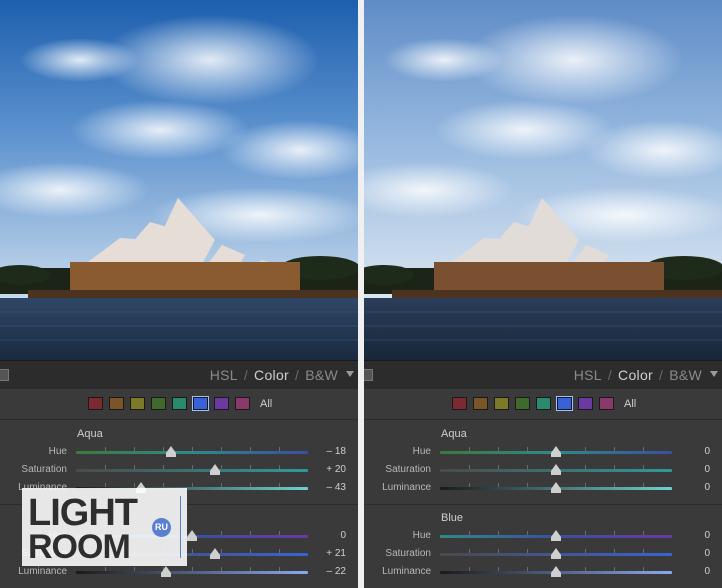 The image size is (722, 588). What do you see at coordinates (180, 527) in the screenshot?
I see `logo-divider` at bounding box center [180, 527].